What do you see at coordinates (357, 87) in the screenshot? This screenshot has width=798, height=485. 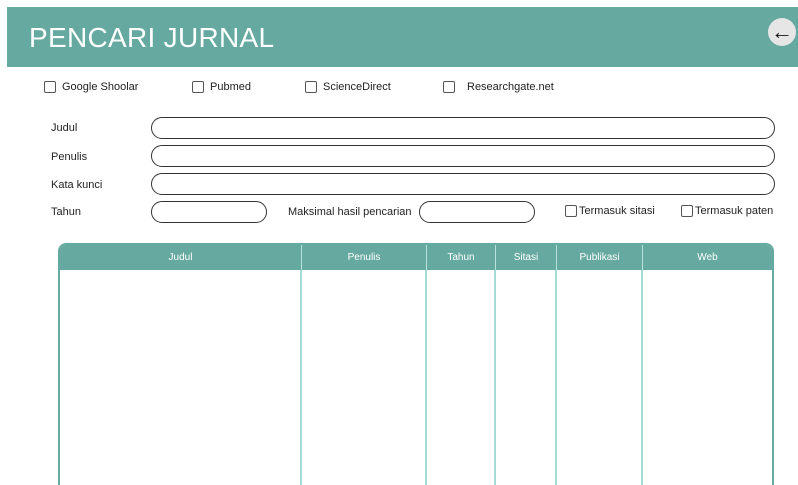 I see `source-label: ScienceDirect` at bounding box center [357, 87].